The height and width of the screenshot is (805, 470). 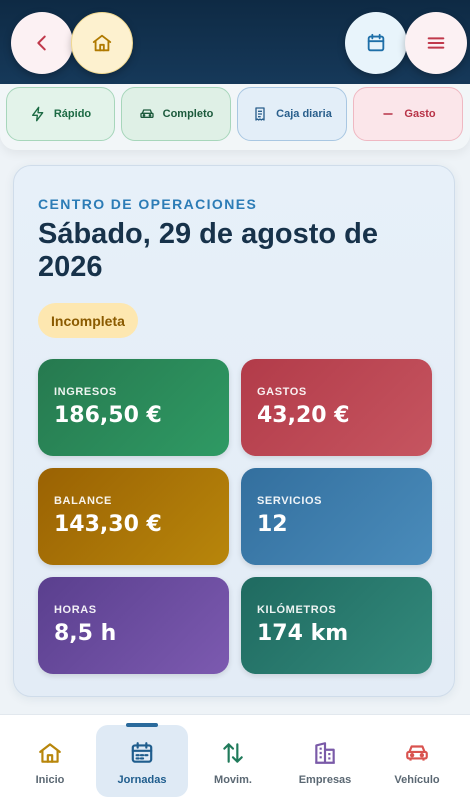 I want to click on nav-item-inicio: Inicio, so click(x=50, y=761).